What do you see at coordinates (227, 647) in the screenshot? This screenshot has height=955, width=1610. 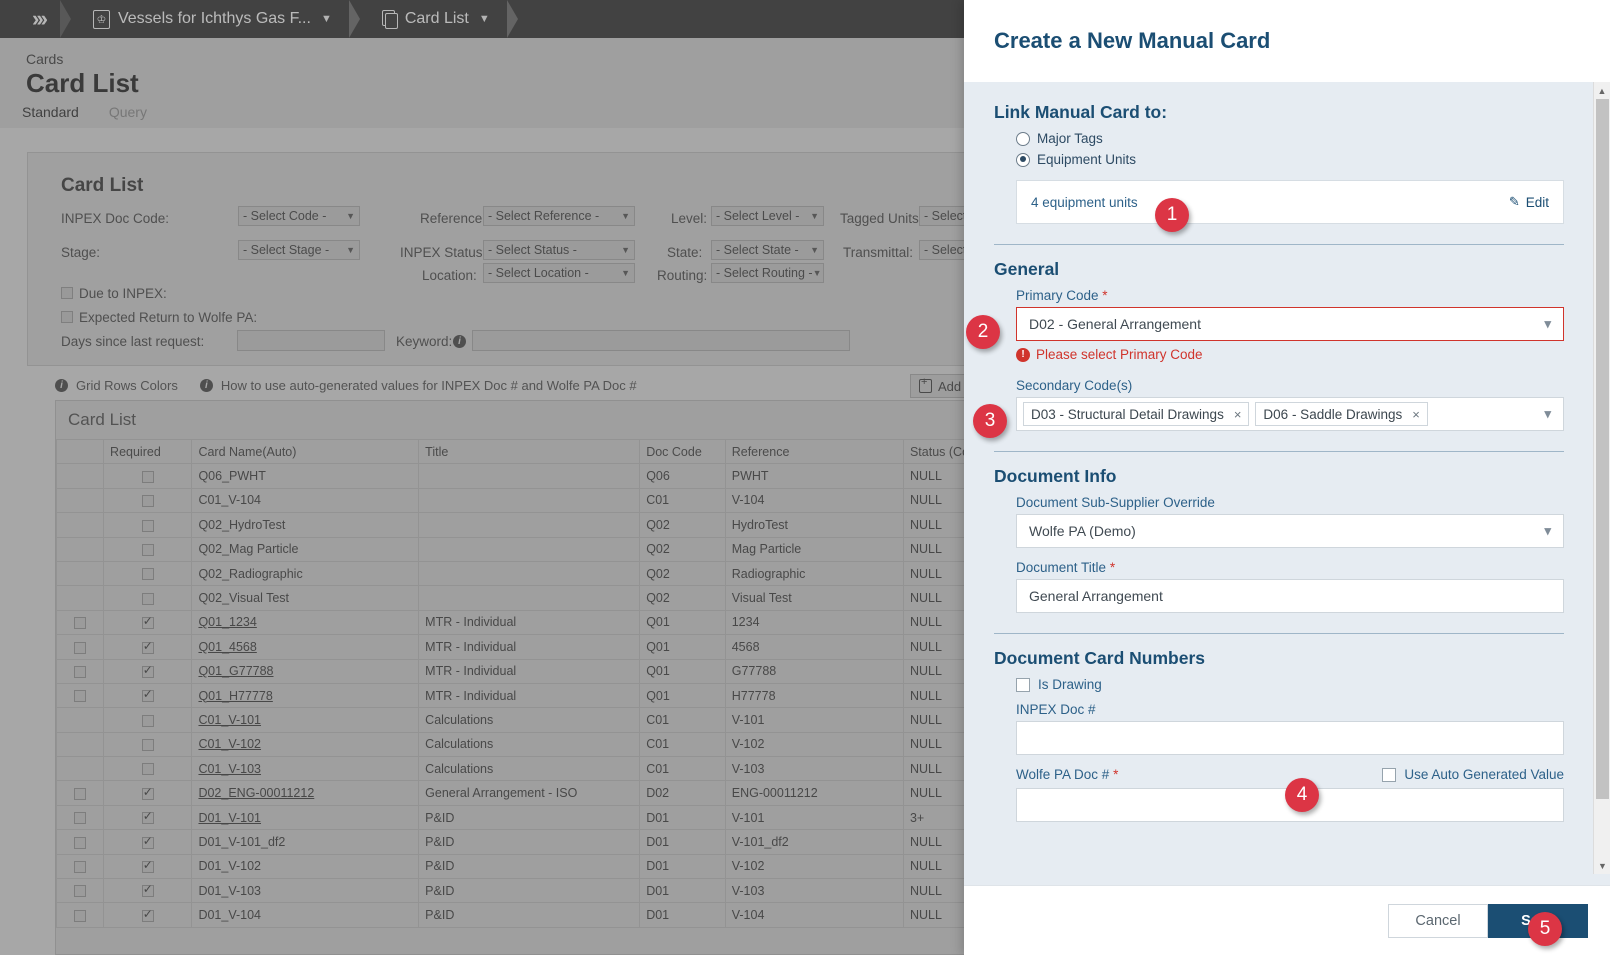 I see `card-name-link: Q01_4568` at bounding box center [227, 647].